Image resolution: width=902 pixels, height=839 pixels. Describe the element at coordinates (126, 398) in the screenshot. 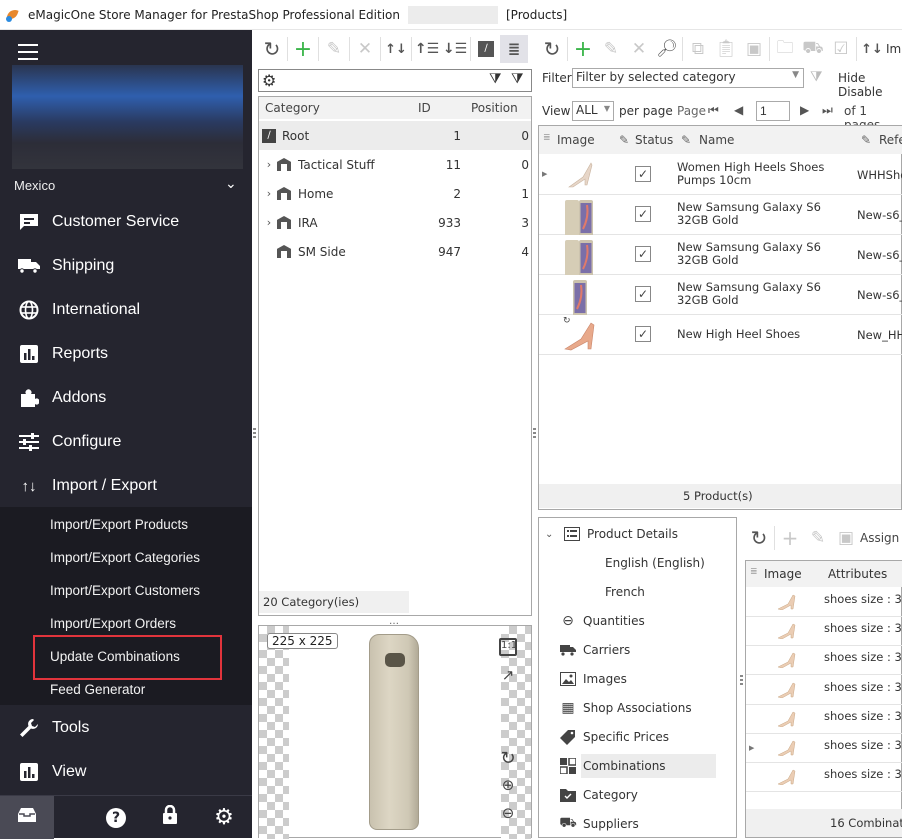

I see `nav-addons: Addons` at that location.